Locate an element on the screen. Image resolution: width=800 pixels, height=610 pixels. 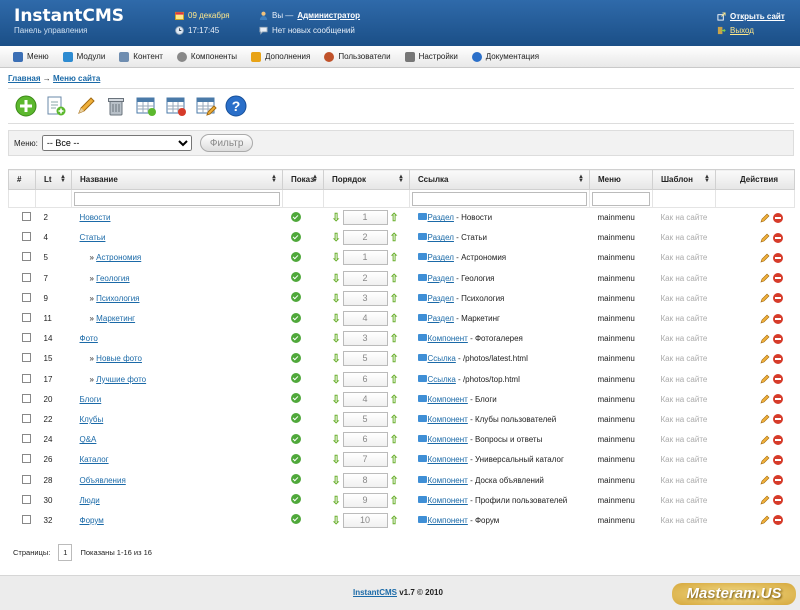
help-button: ? is located at coordinates (235, 106).